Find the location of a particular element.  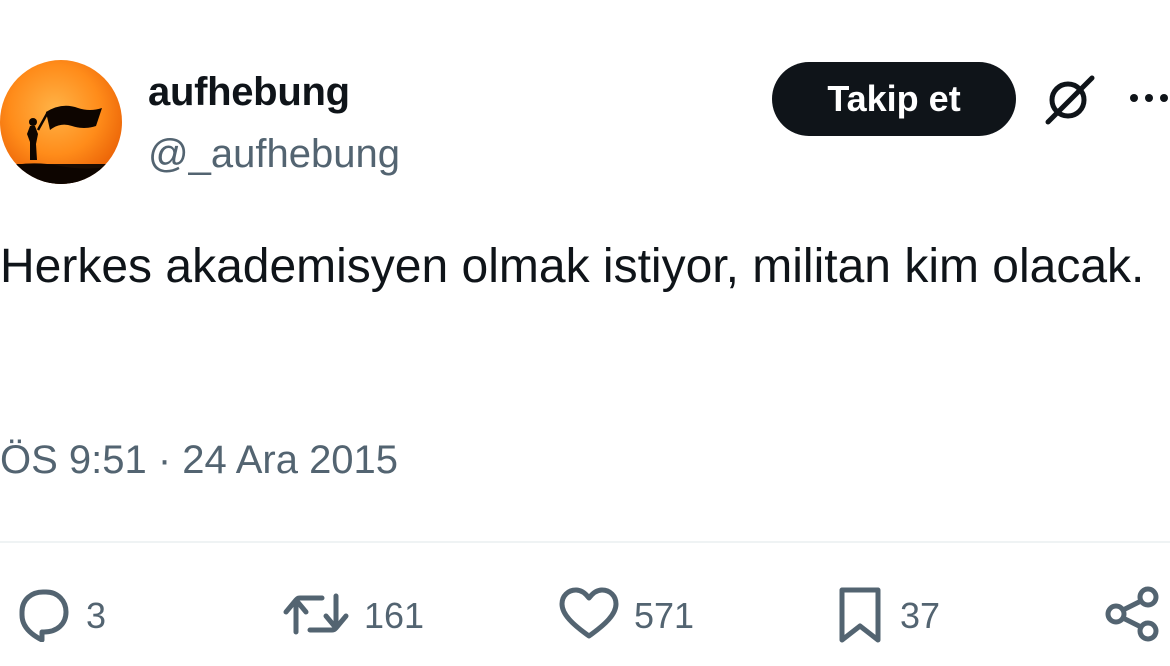

display-name: aufhebung is located at coordinates (249, 92).